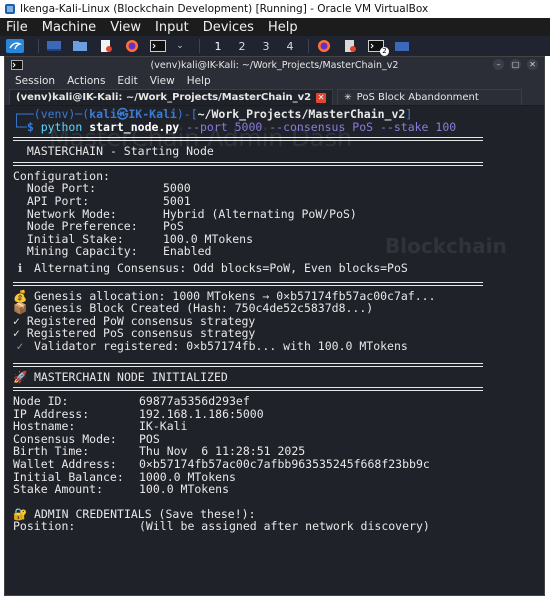 This screenshot has width=550, height=599. I want to click on terminal-window-icon, so click(17, 65).